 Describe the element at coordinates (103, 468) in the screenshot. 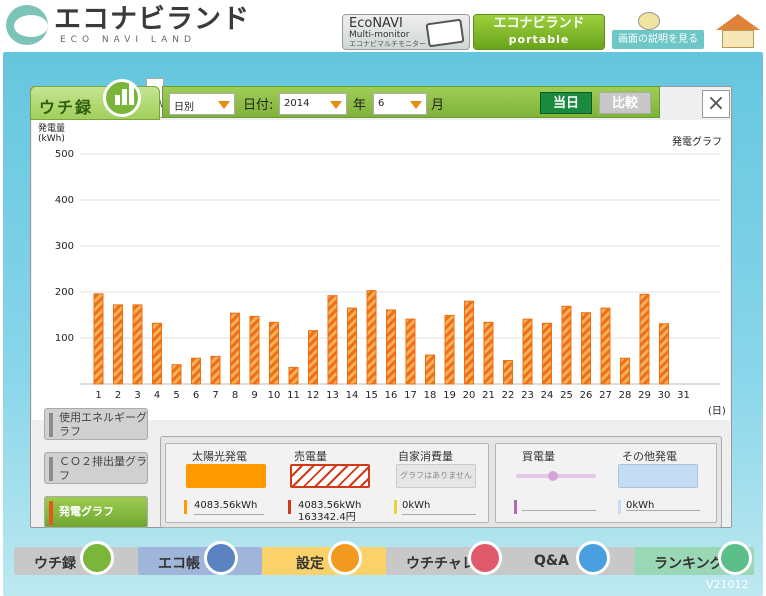

I see `sidebar-item-label: ＣＯ２排出量グラフ` at that location.